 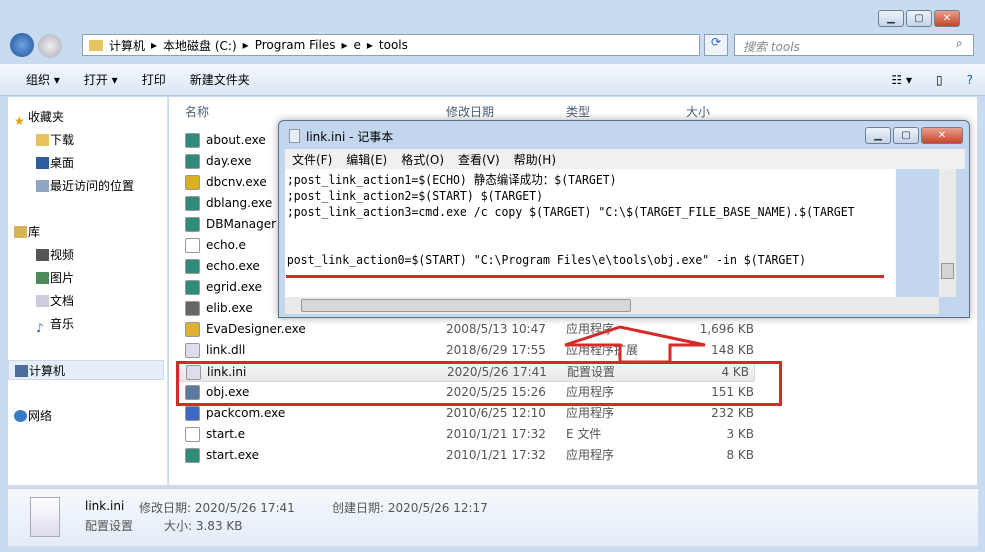 I want to click on library-icon, so click(x=20, y=232).